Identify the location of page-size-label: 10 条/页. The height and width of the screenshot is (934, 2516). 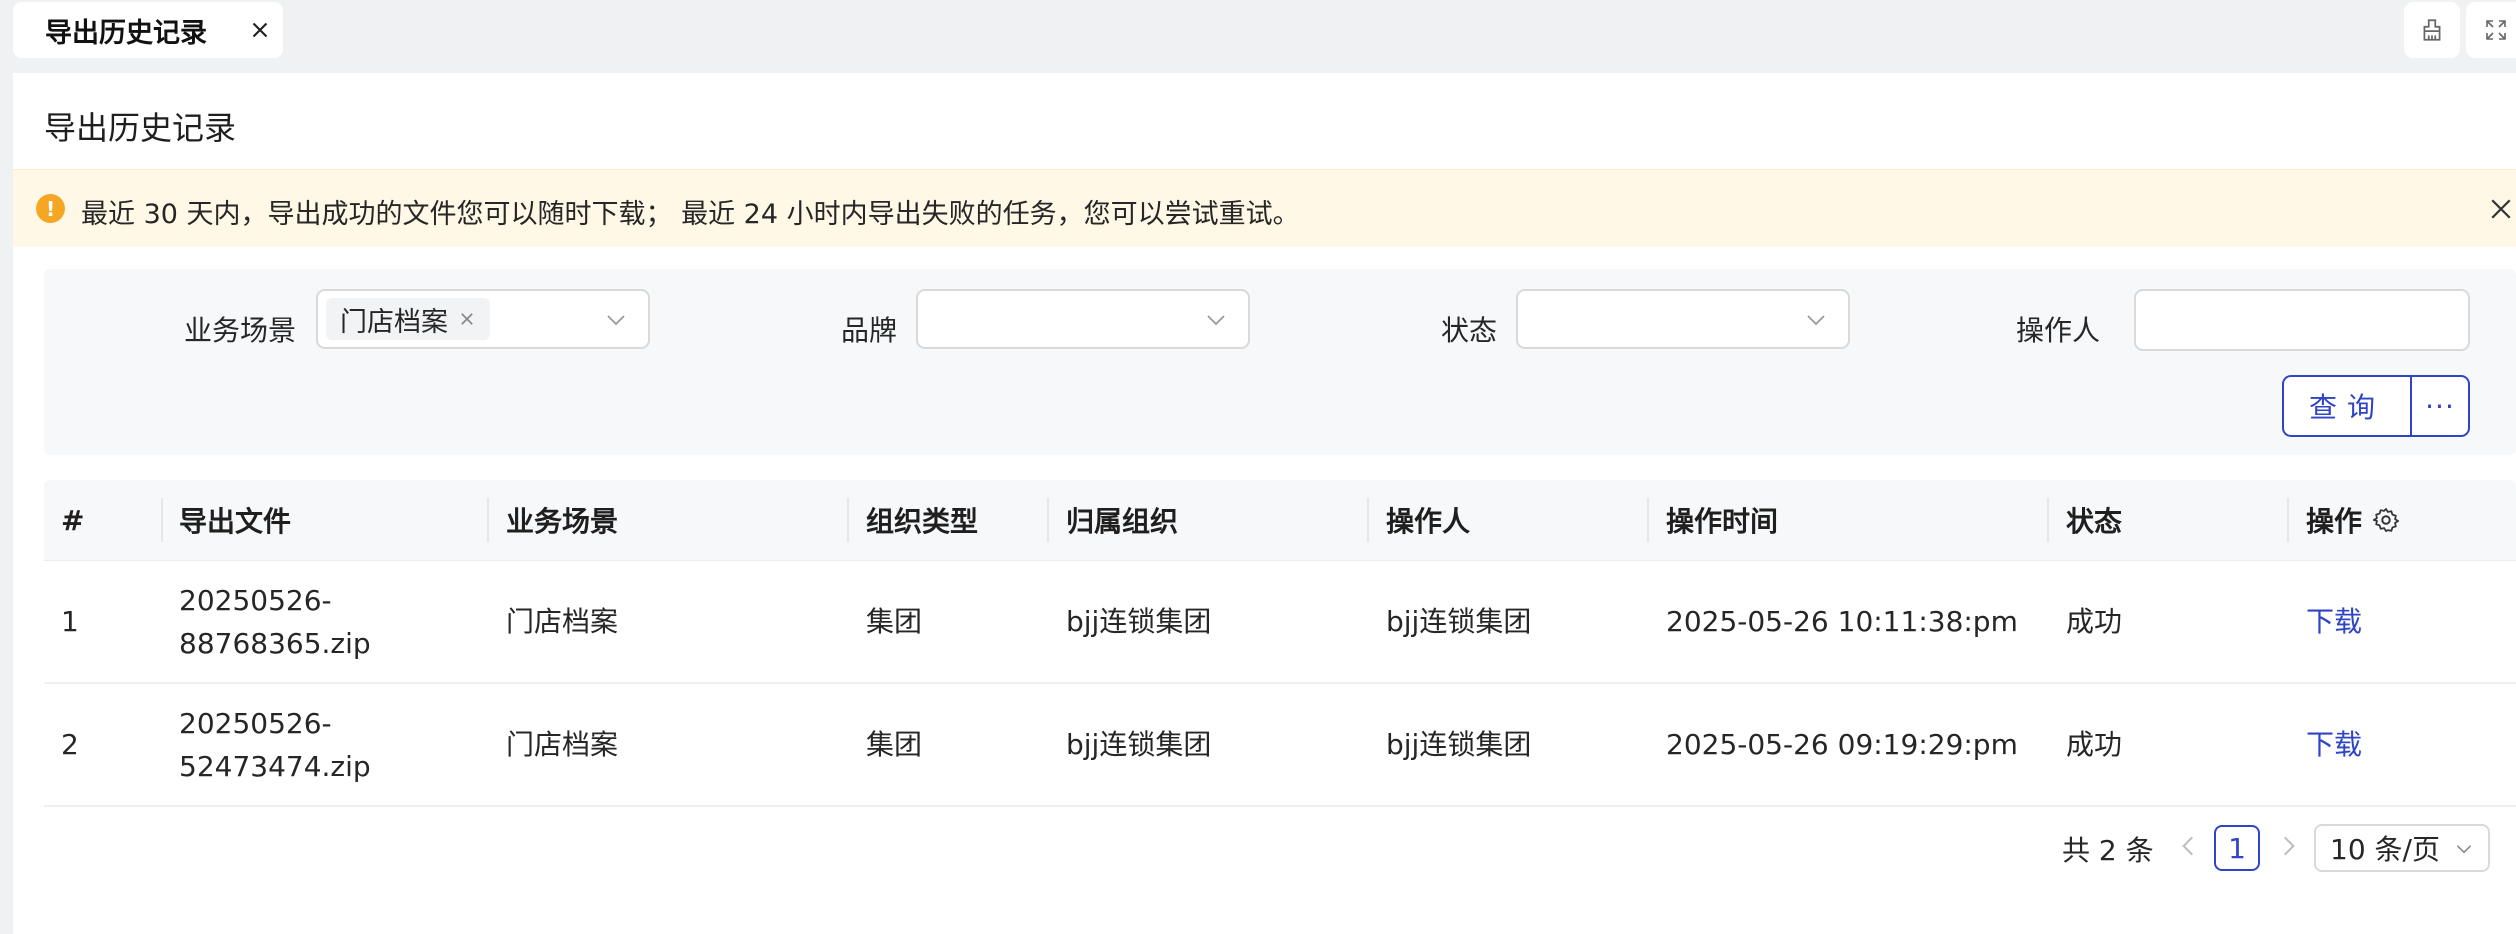
(2385, 849).